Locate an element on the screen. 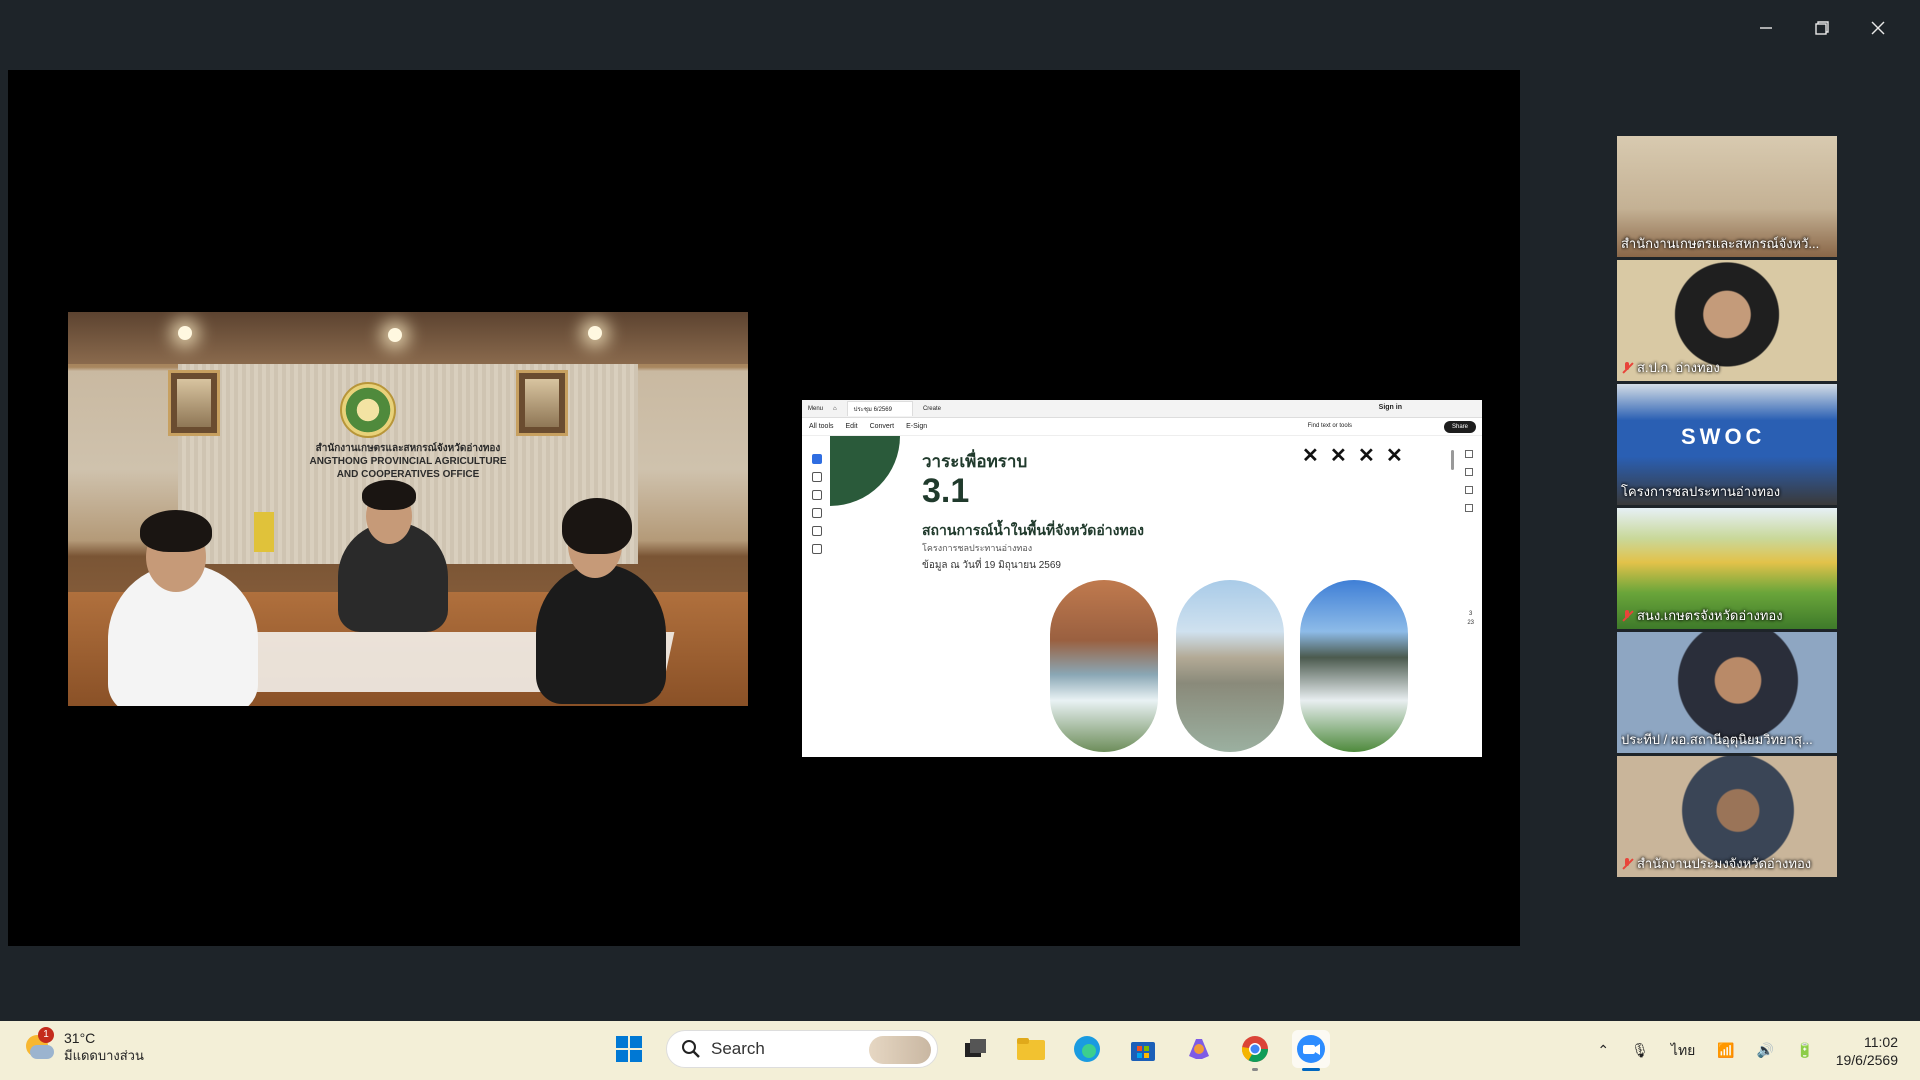 This screenshot has width=1920, height=1080. copilot-icon is located at coordinates (1199, 1049).